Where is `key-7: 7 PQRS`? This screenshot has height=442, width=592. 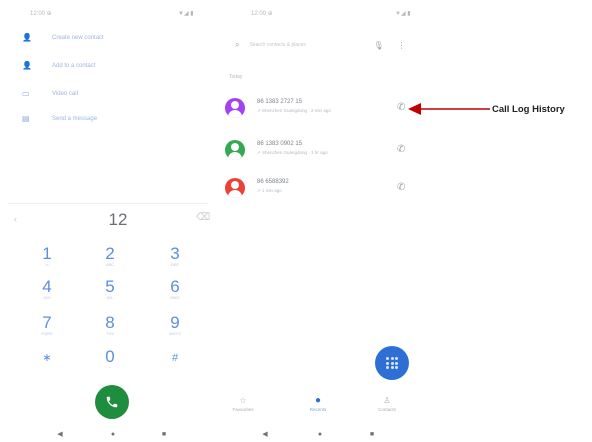
key-7: 7 PQRS is located at coordinates (47, 325).